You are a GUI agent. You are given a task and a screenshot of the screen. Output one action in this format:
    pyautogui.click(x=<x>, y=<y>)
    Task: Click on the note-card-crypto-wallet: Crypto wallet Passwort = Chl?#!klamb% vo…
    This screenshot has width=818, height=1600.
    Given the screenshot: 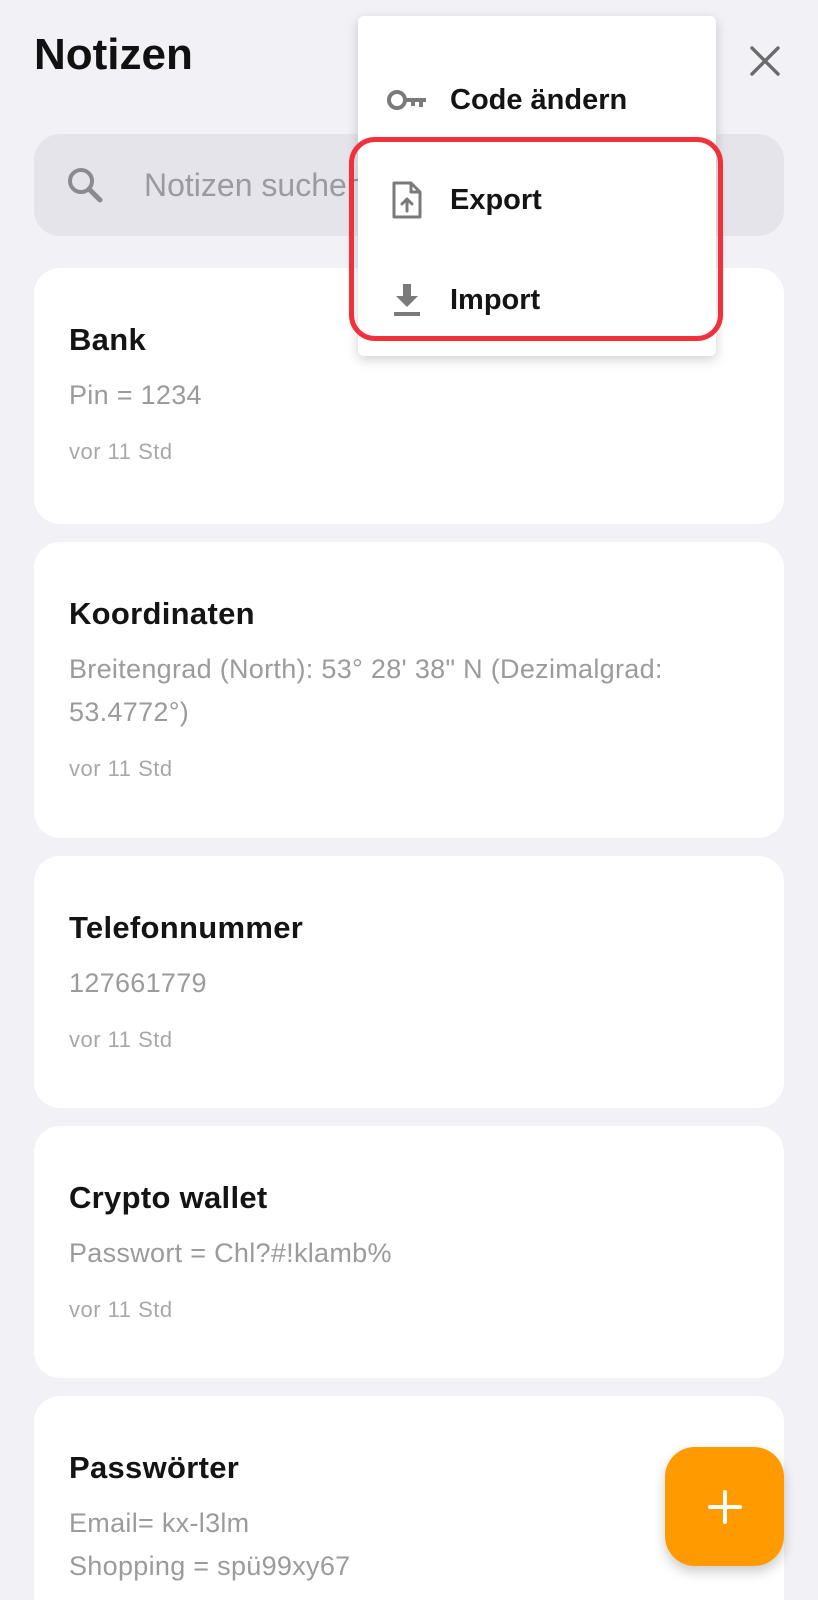 What is the action you would take?
    pyautogui.click(x=409, y=1252)
    